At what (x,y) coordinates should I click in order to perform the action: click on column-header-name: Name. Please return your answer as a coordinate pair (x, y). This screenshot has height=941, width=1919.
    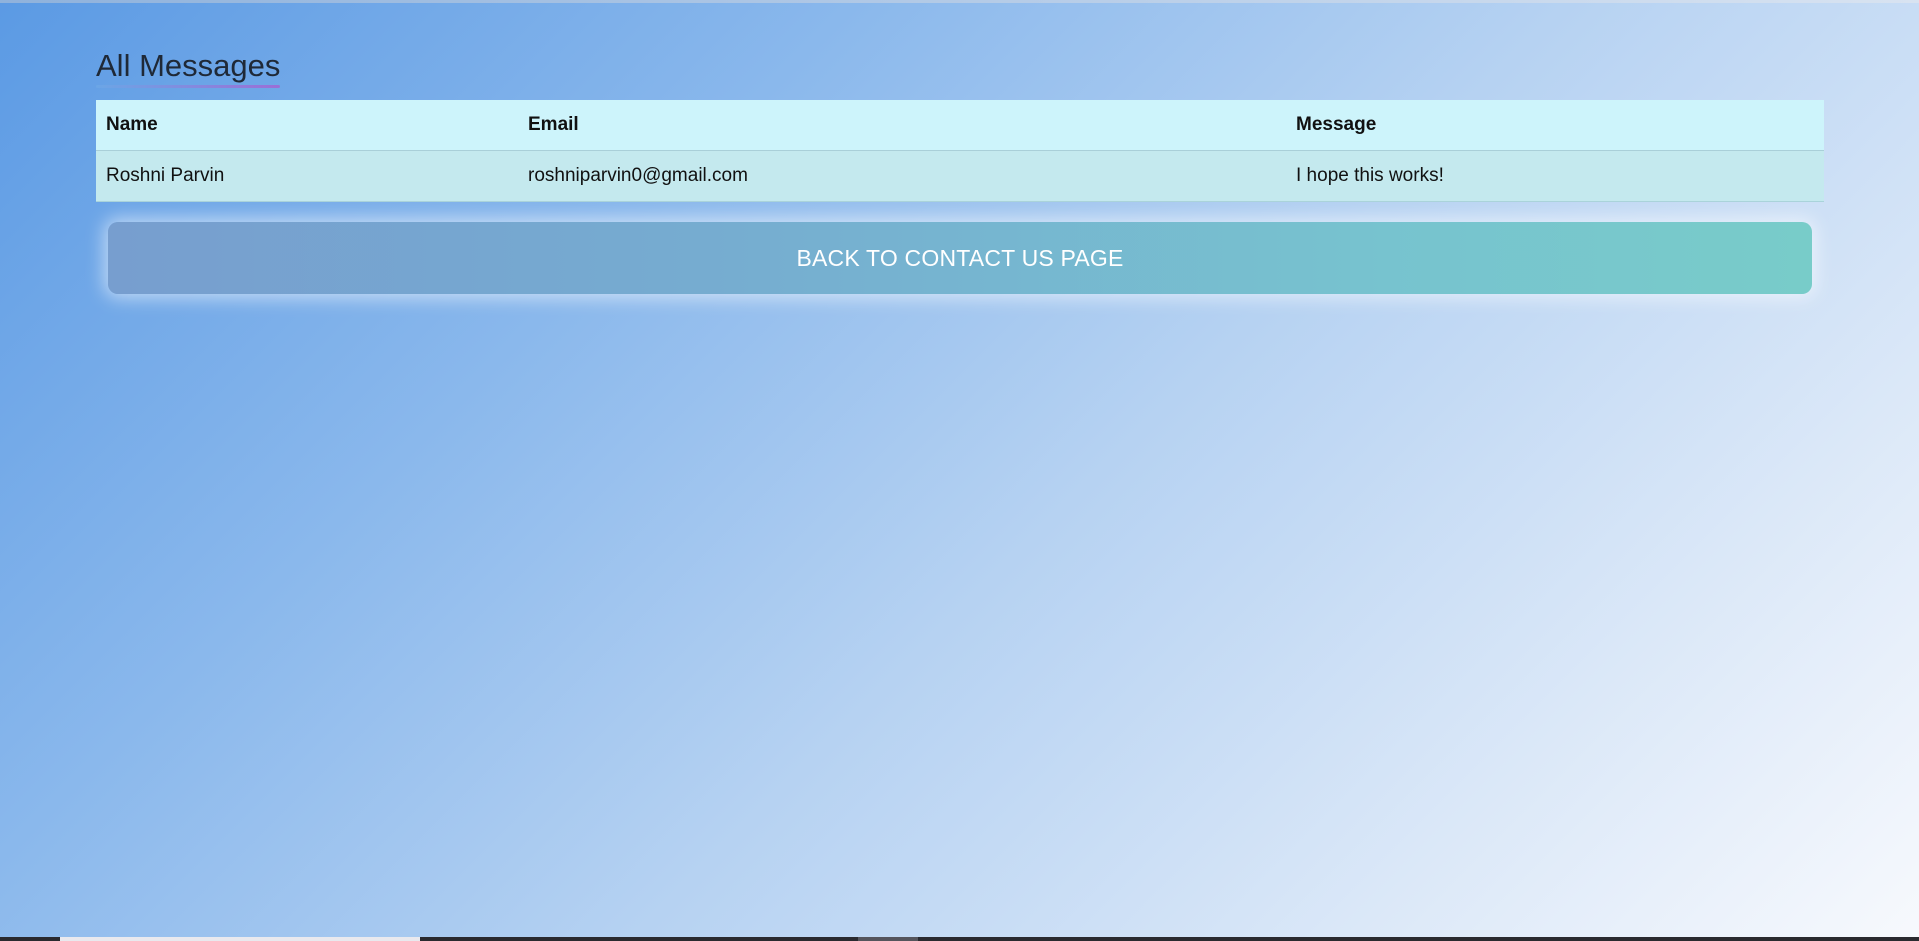
    Looking at the image, I should click on (307, 125).